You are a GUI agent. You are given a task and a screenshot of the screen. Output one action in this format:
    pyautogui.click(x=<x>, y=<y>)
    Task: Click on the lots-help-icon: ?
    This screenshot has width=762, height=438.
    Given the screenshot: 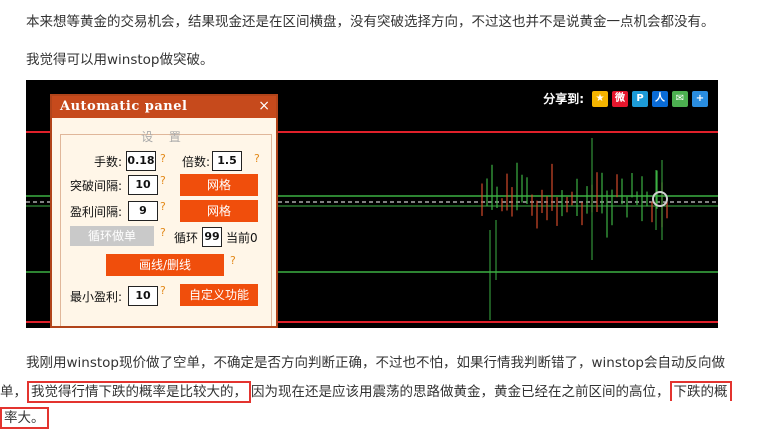 What is the action you would take?
    pyautogui.click(x=163, y=158)
    